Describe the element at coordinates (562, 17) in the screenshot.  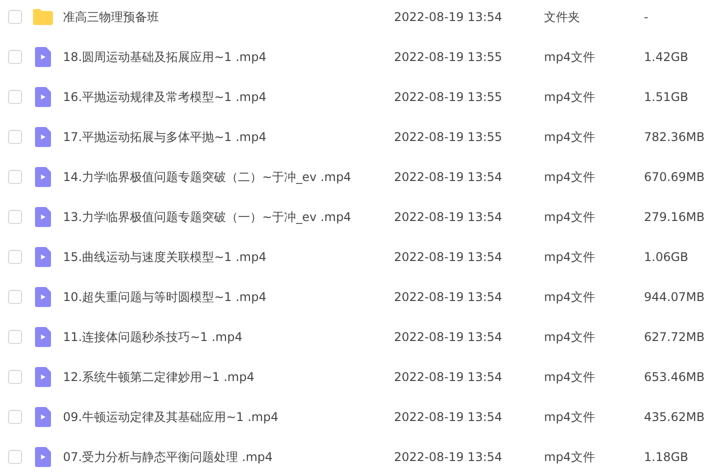
I see `file-type: 文件夹` at that location.